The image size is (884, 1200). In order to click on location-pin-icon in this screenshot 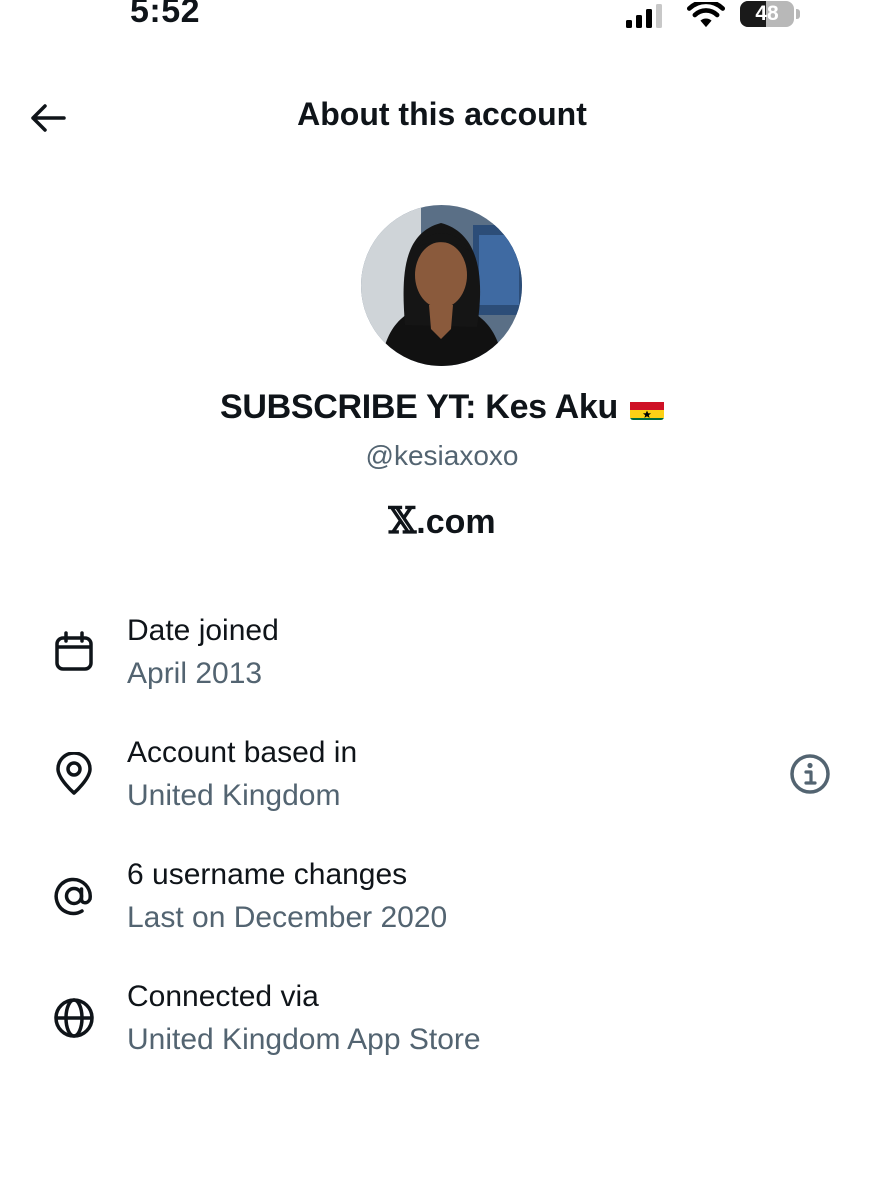, I will do `click(74, 774)`.